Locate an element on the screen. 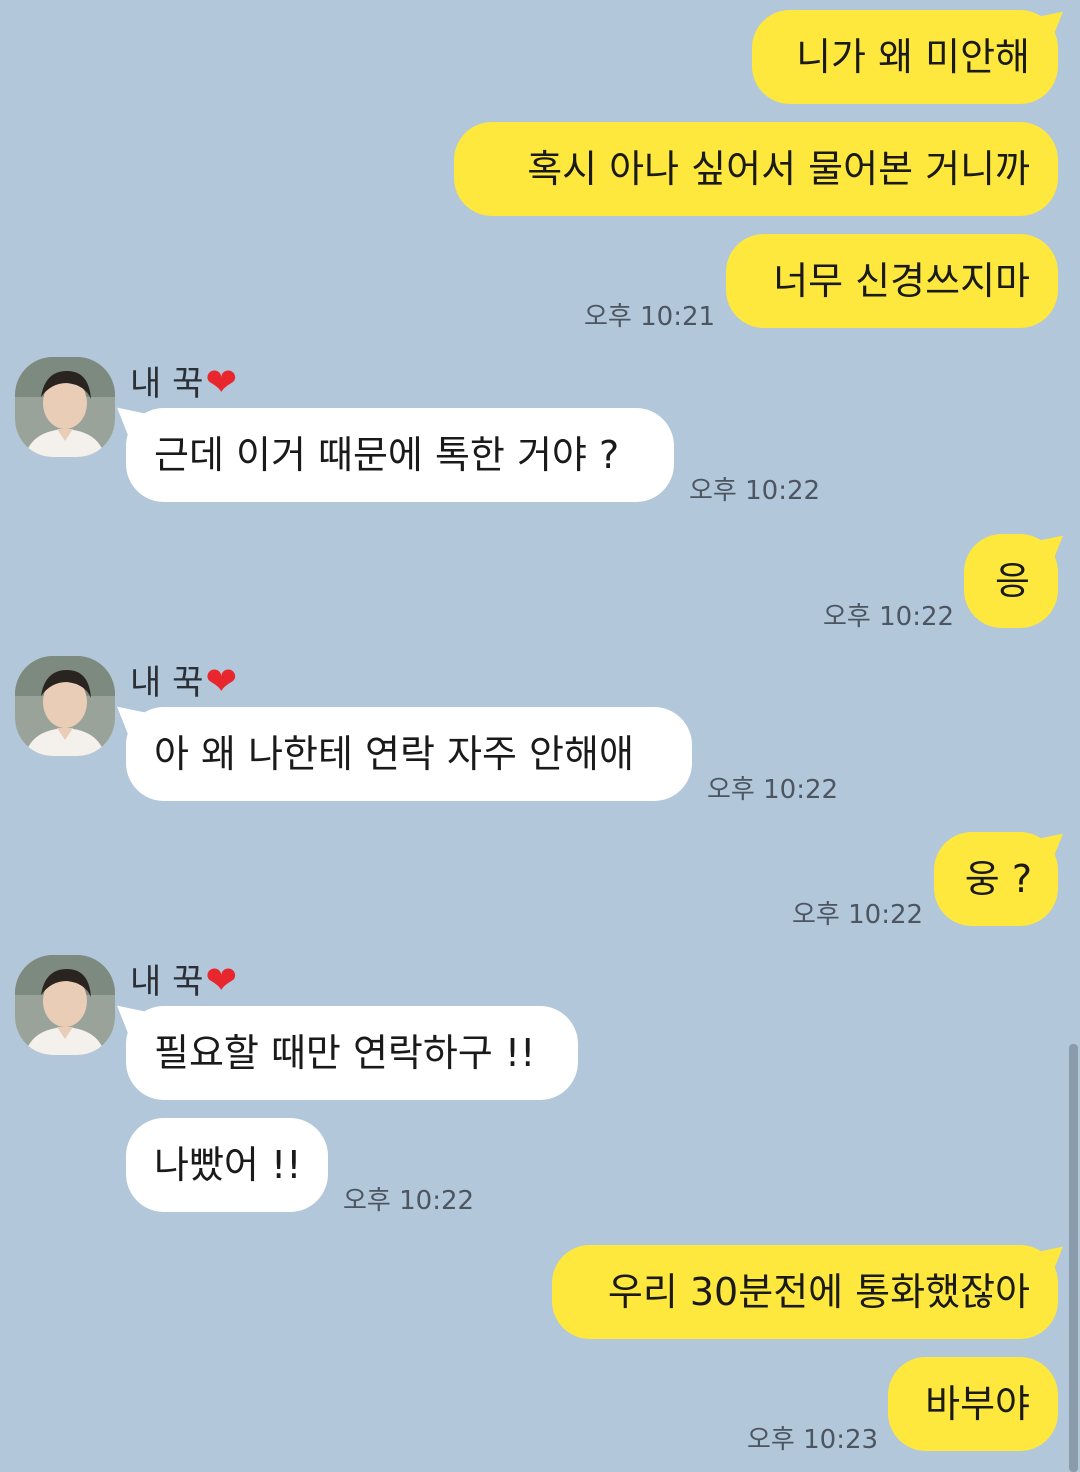  message-bubble-me: 너무 신경쓰지마 is located at coordinates (892, 281).